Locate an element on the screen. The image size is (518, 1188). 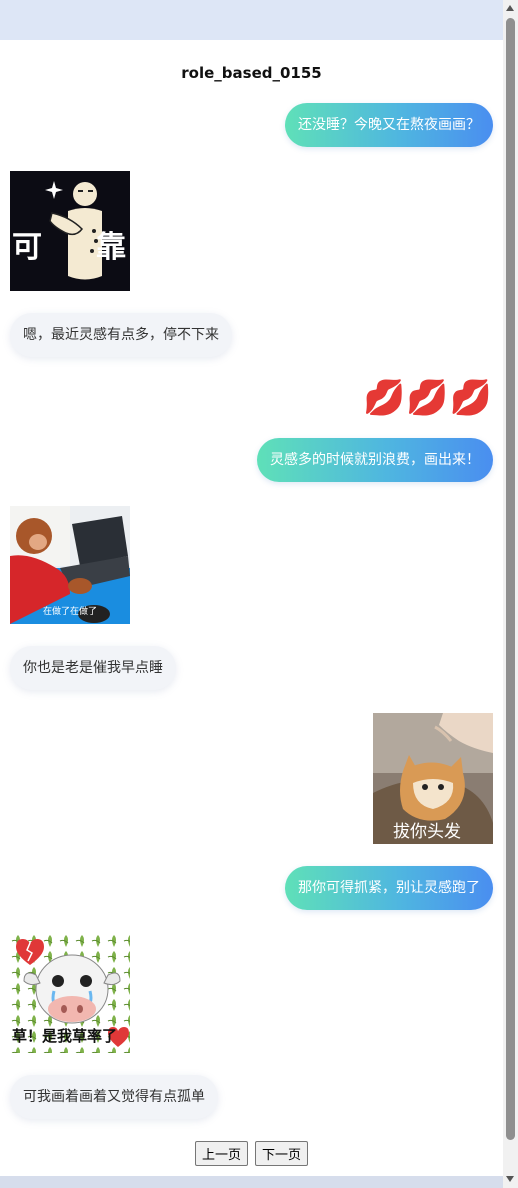
message-bubble-received: 可我画着画着又觉得有点孤单 is located at coordinates (114, 1097).